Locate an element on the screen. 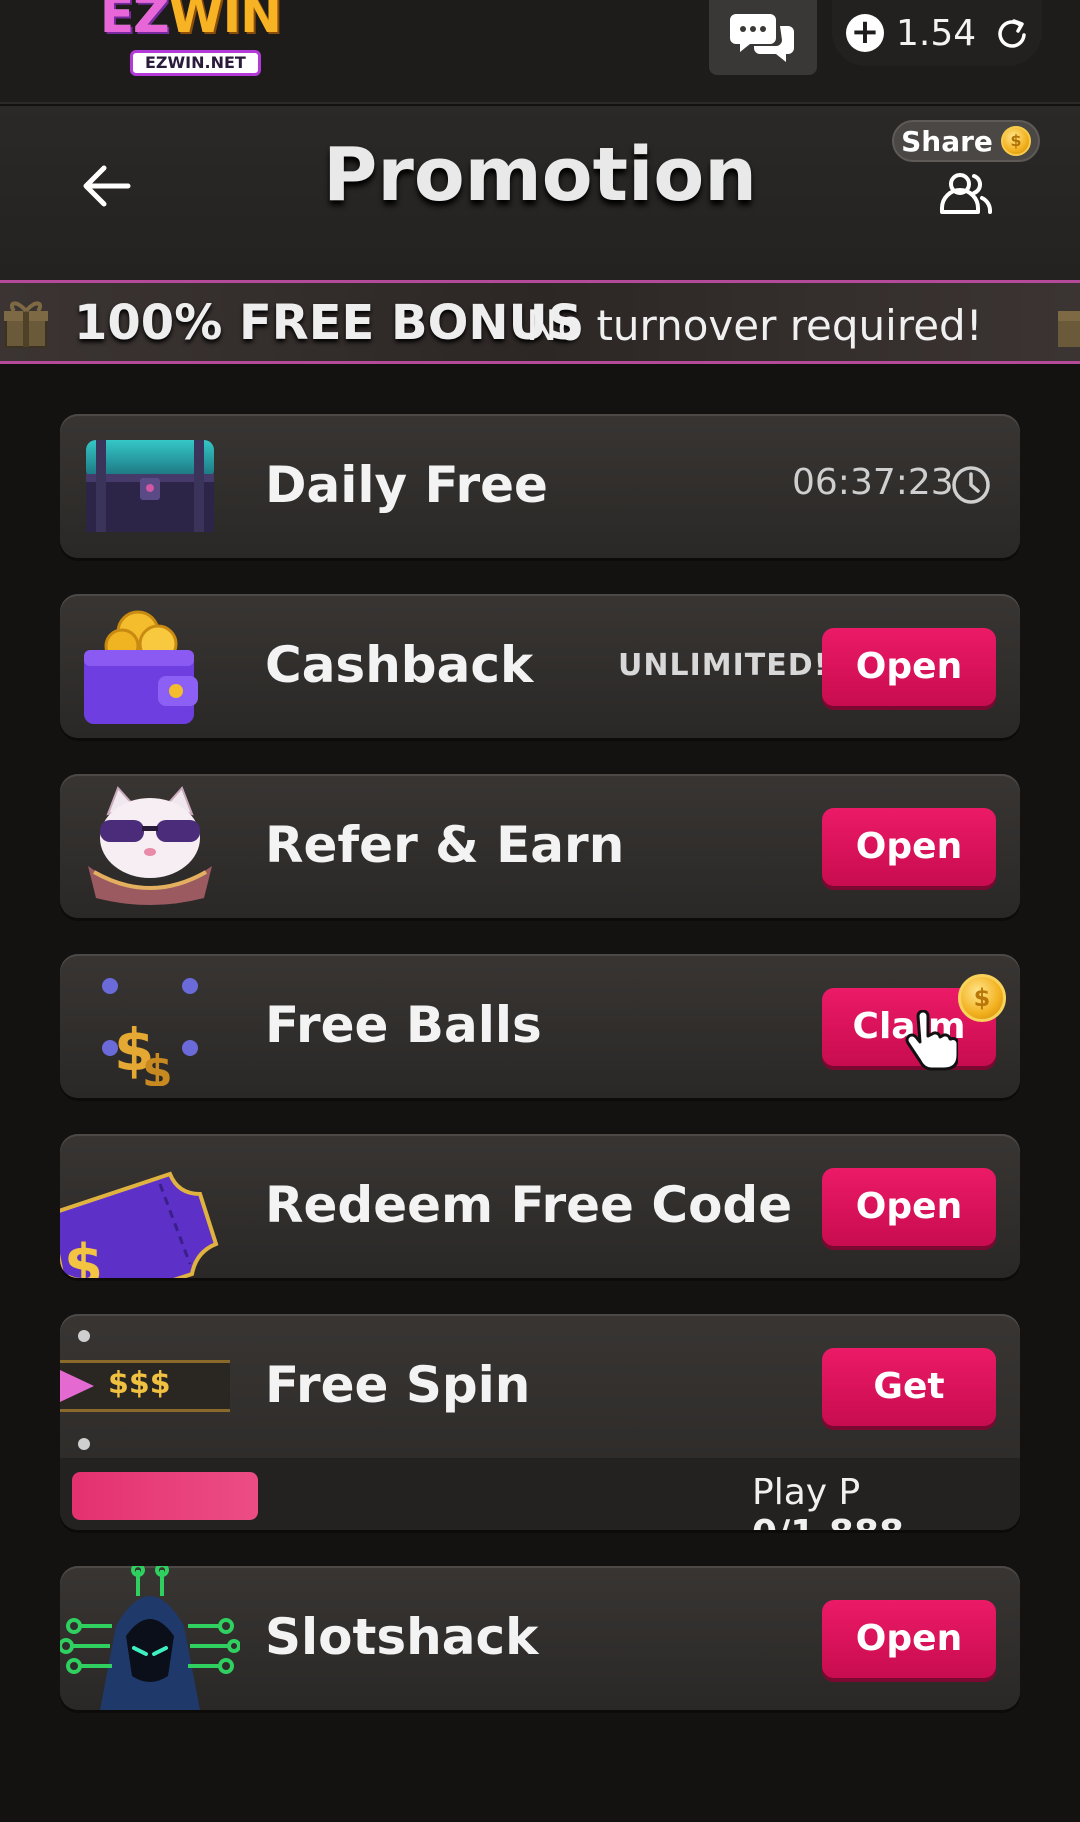  promo-card-free-balls: $ $ Free Balls Claim $ is located at coordinates (540, 1026).